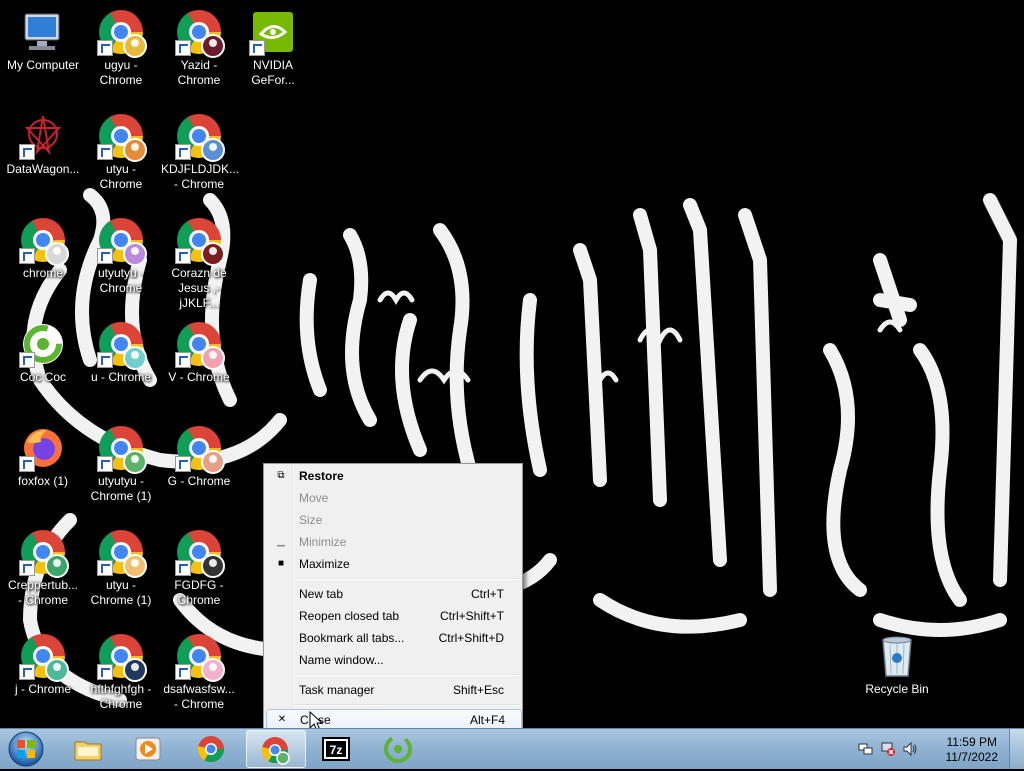 This screenshot has height=771, width=1024. What do you see at coordinates (939, 749) in the screenshot?
I see `system-tray: 11:59 PM 11/7/2022` at bounding box center [939, 749].